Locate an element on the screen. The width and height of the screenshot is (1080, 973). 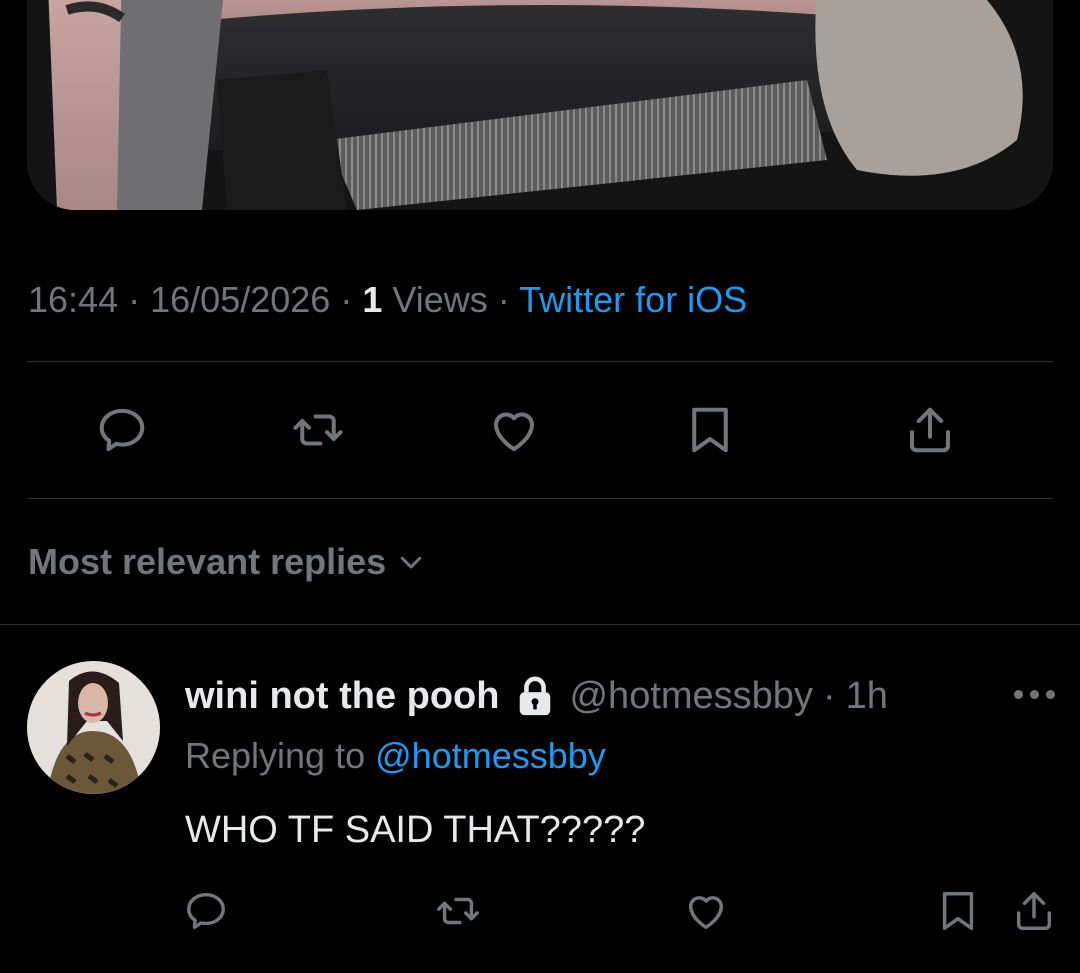
replies-sort-dropdown: Most relevant replies is located at coordinates (227, 562).